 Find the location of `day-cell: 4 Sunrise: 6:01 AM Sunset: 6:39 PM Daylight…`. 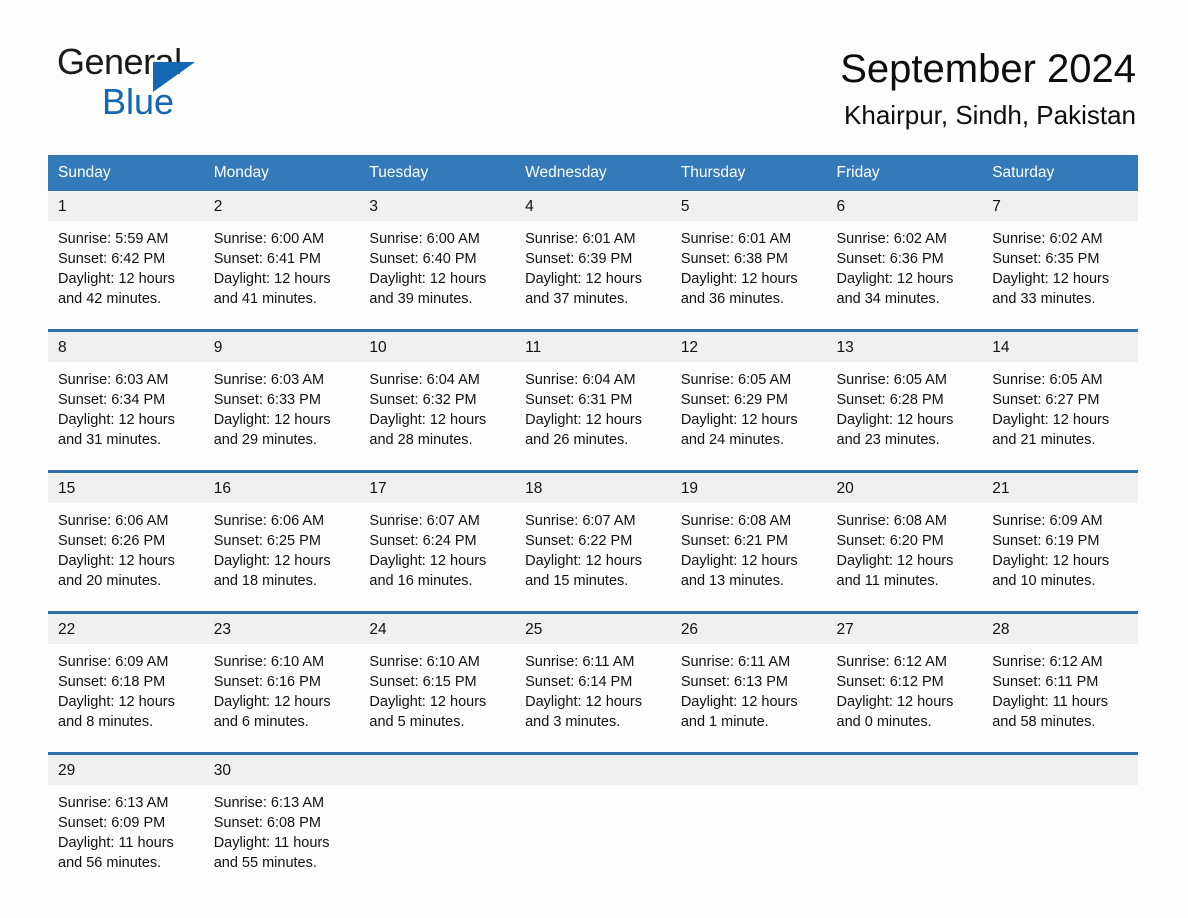

day-cell: 4 Sunrise: 6:01 AM Sunset: 6:39 PM Daylight… is located at coordinates (593, 260).